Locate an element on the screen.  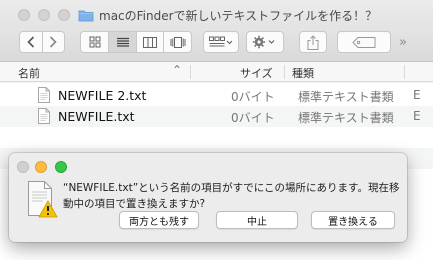
icon-view-button is located at coordinates (94, 42).